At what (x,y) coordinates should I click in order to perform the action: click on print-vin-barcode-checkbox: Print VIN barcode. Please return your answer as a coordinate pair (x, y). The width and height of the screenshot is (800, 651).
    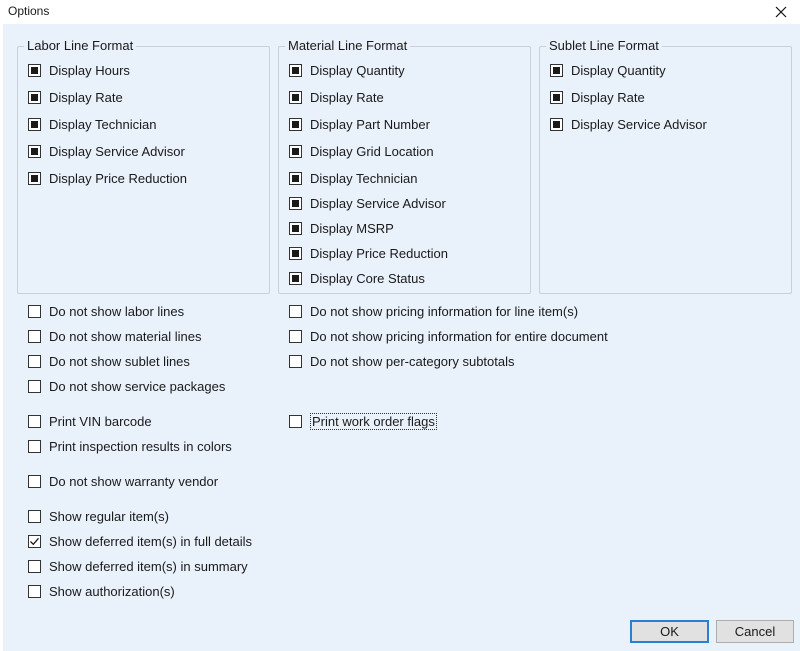
    Looking at the image, I should click on (90, 421).